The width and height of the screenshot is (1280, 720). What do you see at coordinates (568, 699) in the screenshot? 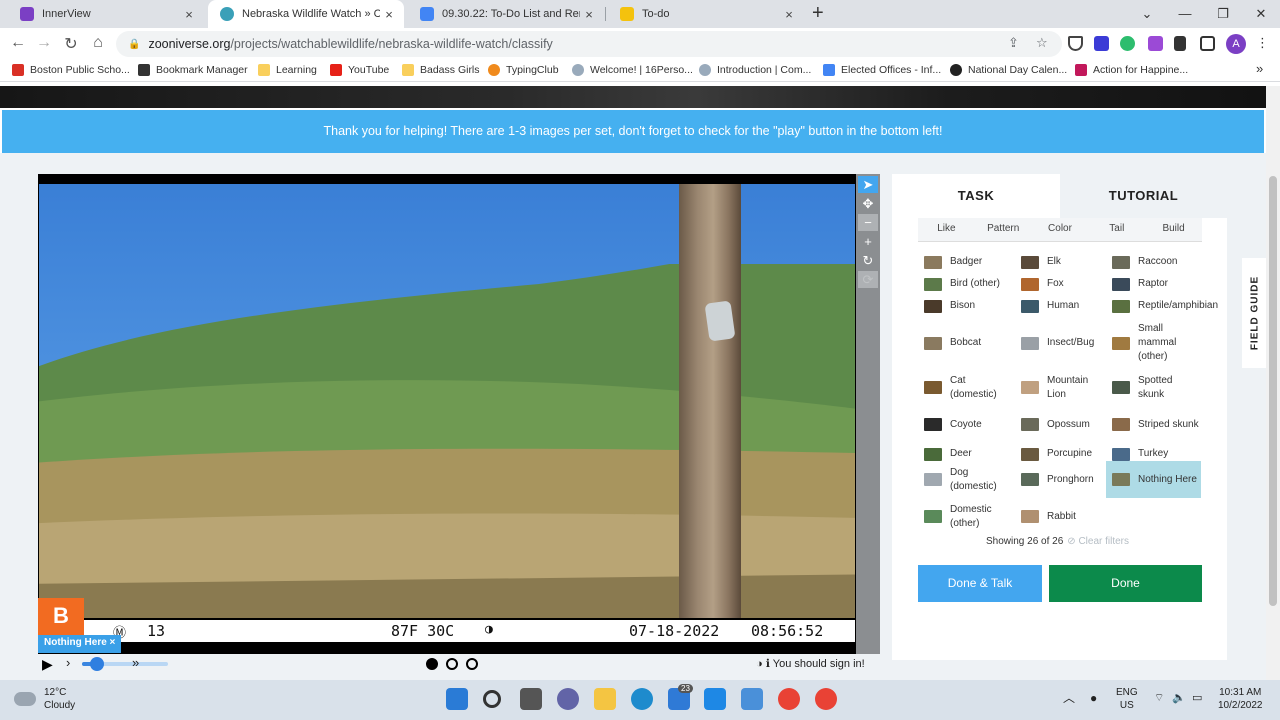
I see `chat-icon` at bounding box center [568, 699].